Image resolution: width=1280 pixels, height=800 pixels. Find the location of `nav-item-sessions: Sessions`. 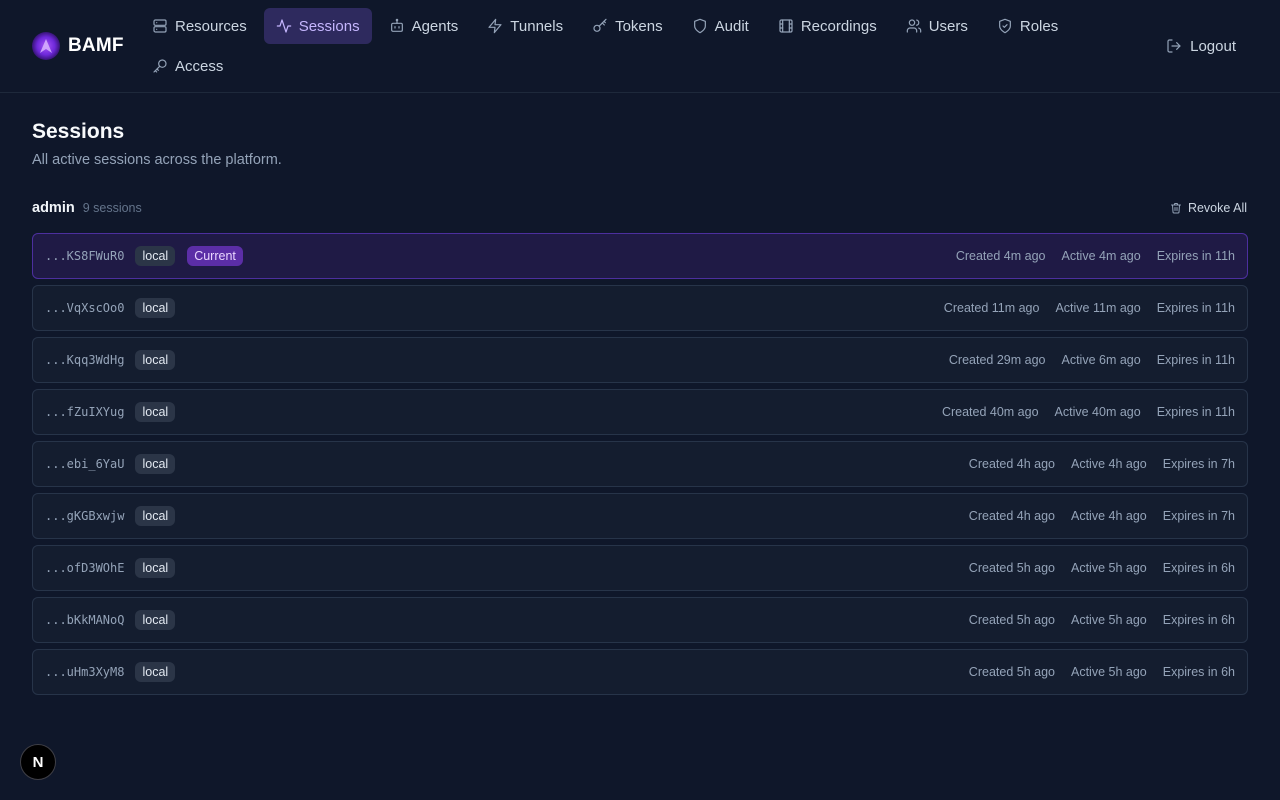

nav-item-sessions: Sessions is located at coordinates (317, 26).